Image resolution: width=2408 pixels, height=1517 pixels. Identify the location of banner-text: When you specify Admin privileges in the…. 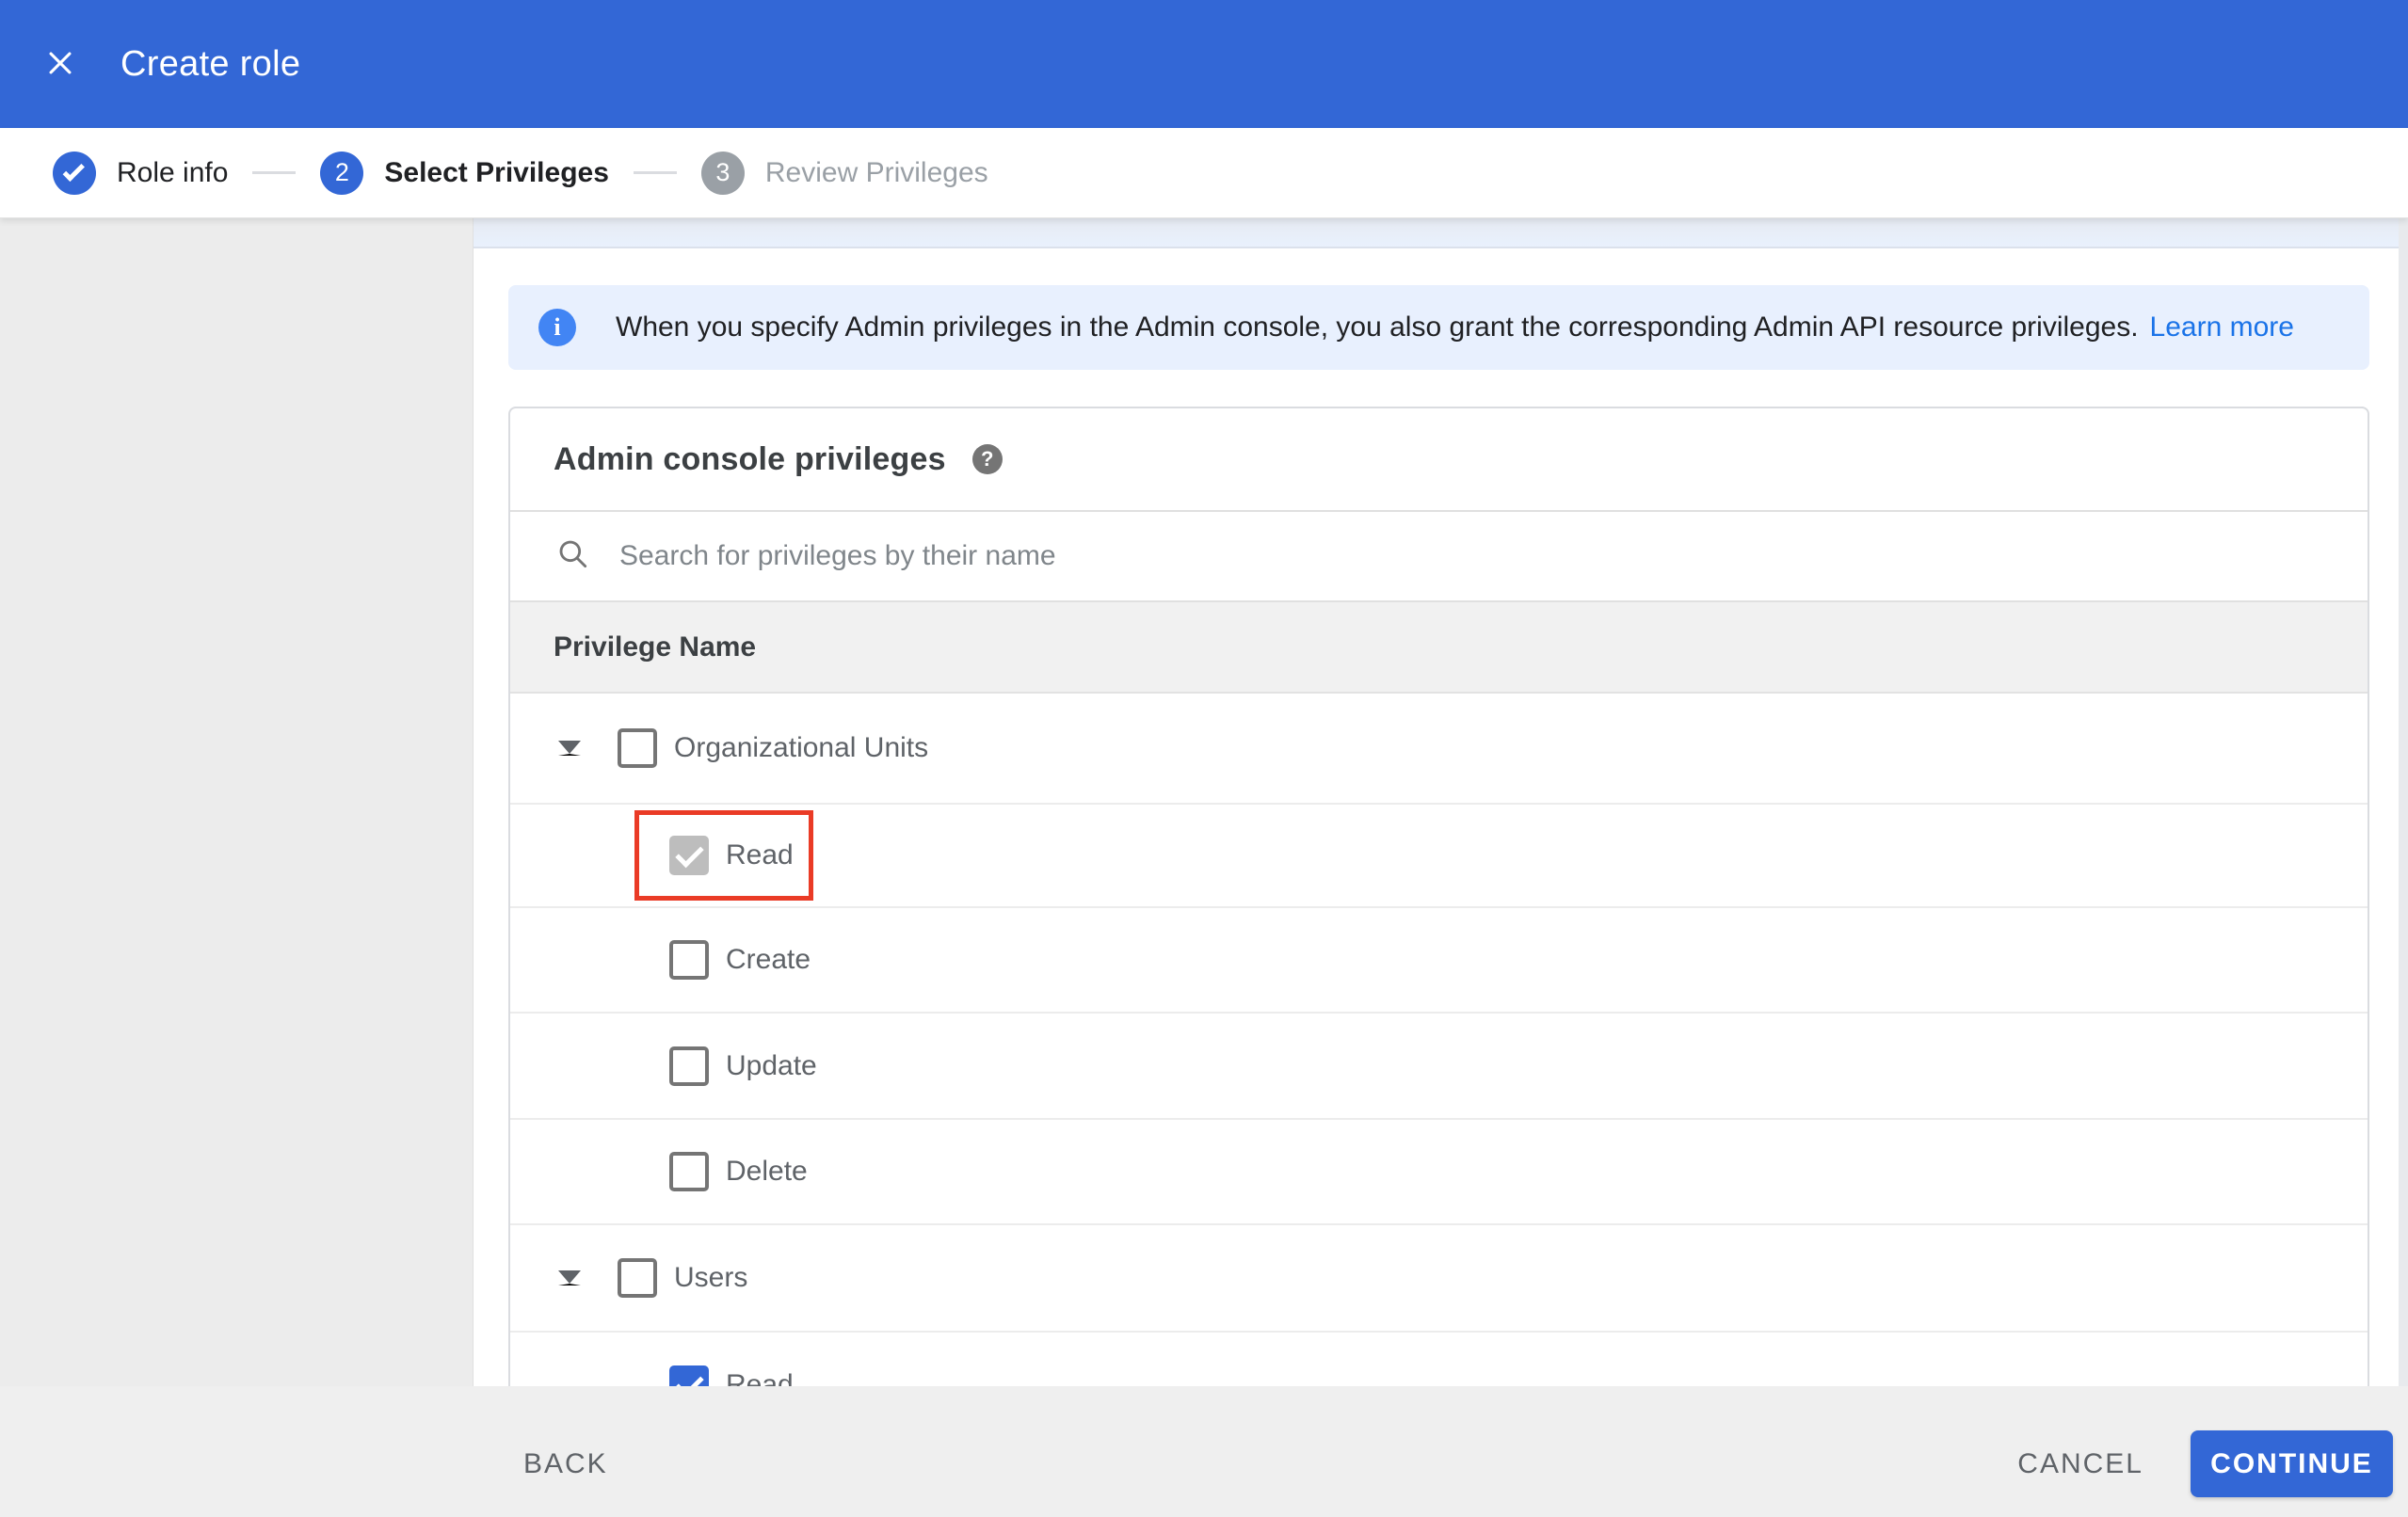
(1377, 327).